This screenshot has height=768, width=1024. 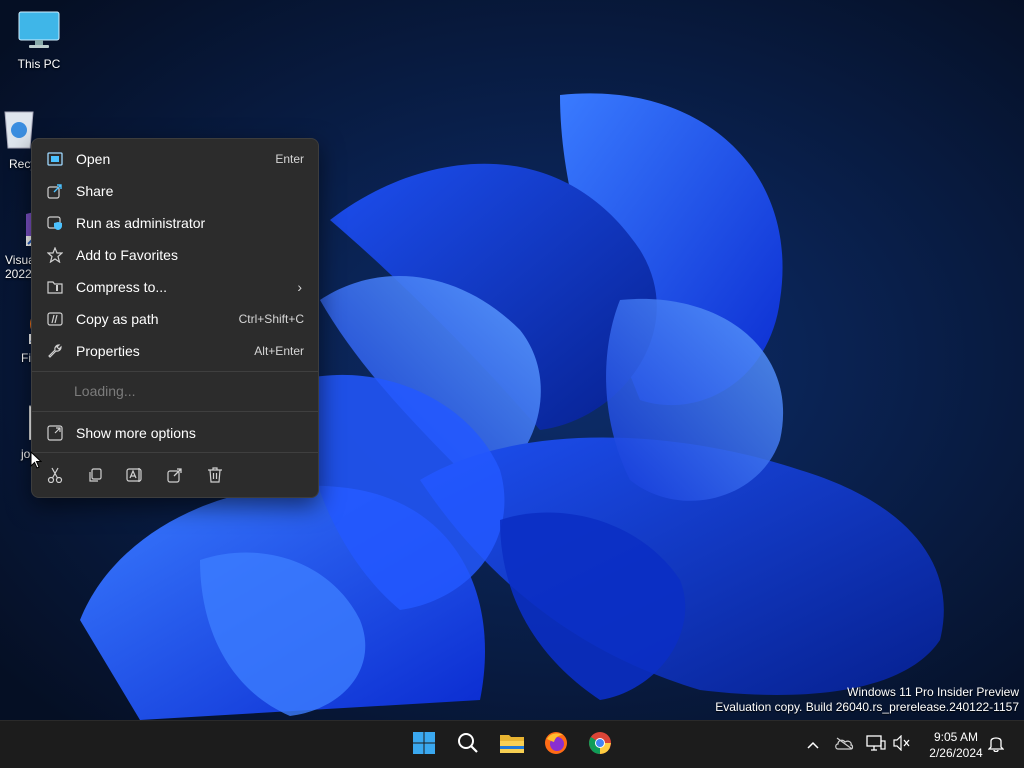 What do you see at coordinates (39, 31) in the screenshot?
I see `monitor-icon` at bounding box center [39, 31].